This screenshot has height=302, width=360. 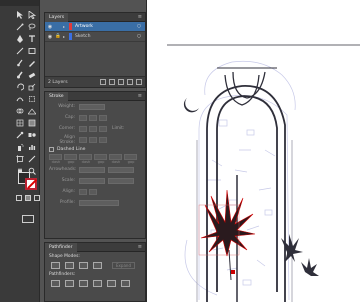 I want to click on align-stroke-row: Align Stroke:, so click(x=95, y=139).